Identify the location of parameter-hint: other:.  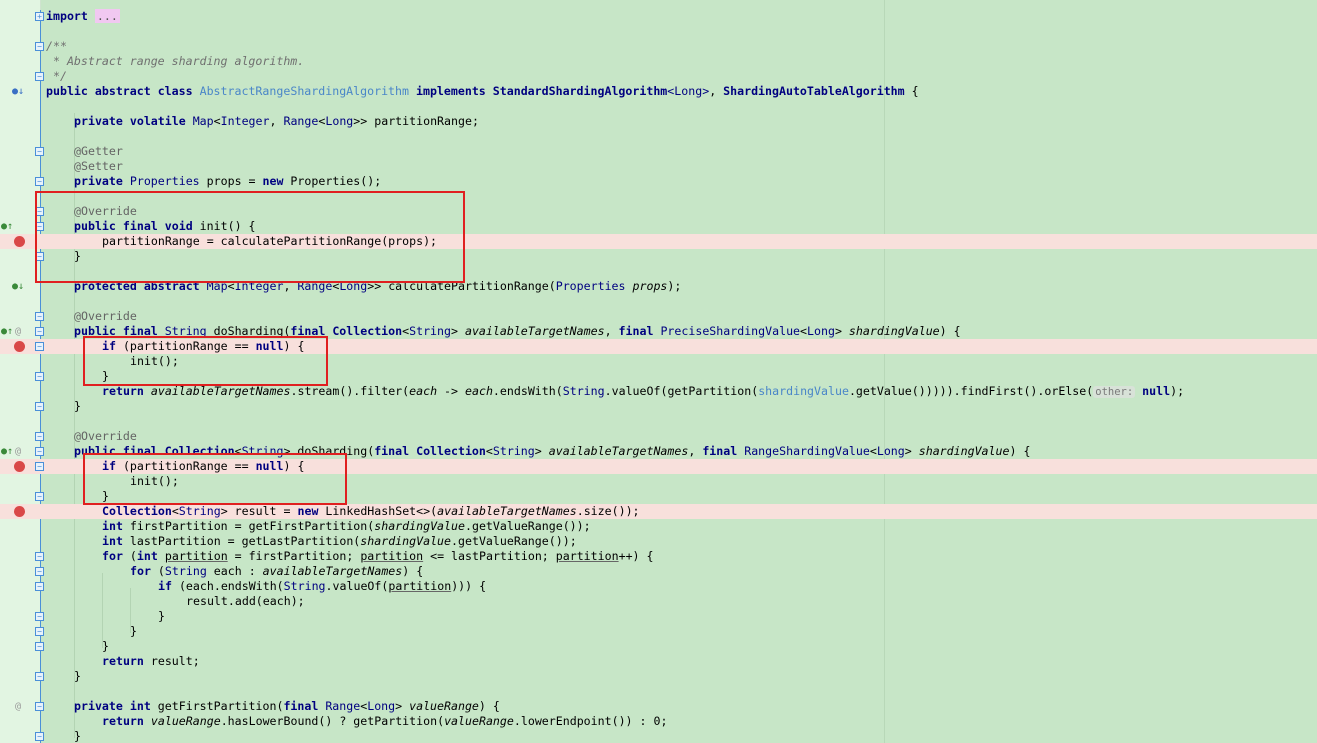
(1114, 392).